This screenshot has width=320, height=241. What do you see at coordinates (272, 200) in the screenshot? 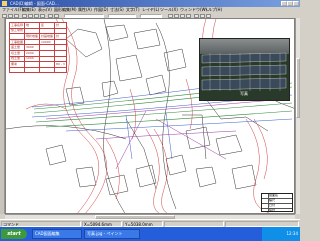
I see `frame-label: 縮尺` at bounding box center [272, 200].